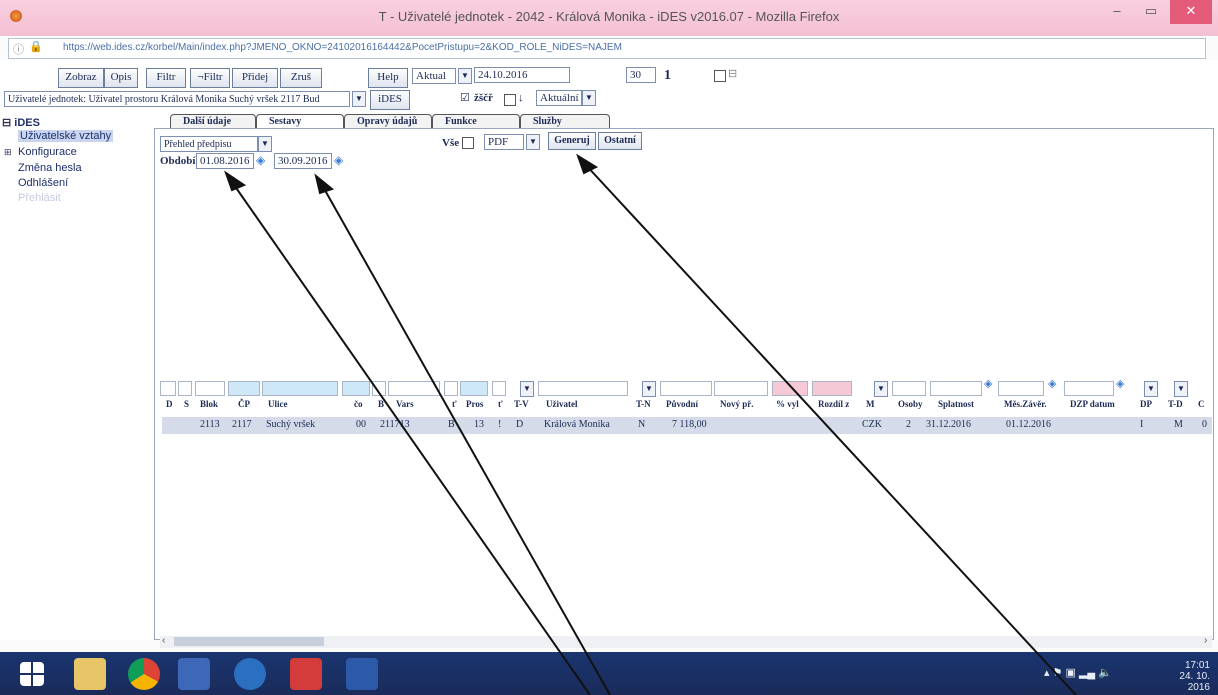 Image resolution: width=1218 pixels, height=695 pixels. I want to click on col-header-d: D, so click(169, 404).